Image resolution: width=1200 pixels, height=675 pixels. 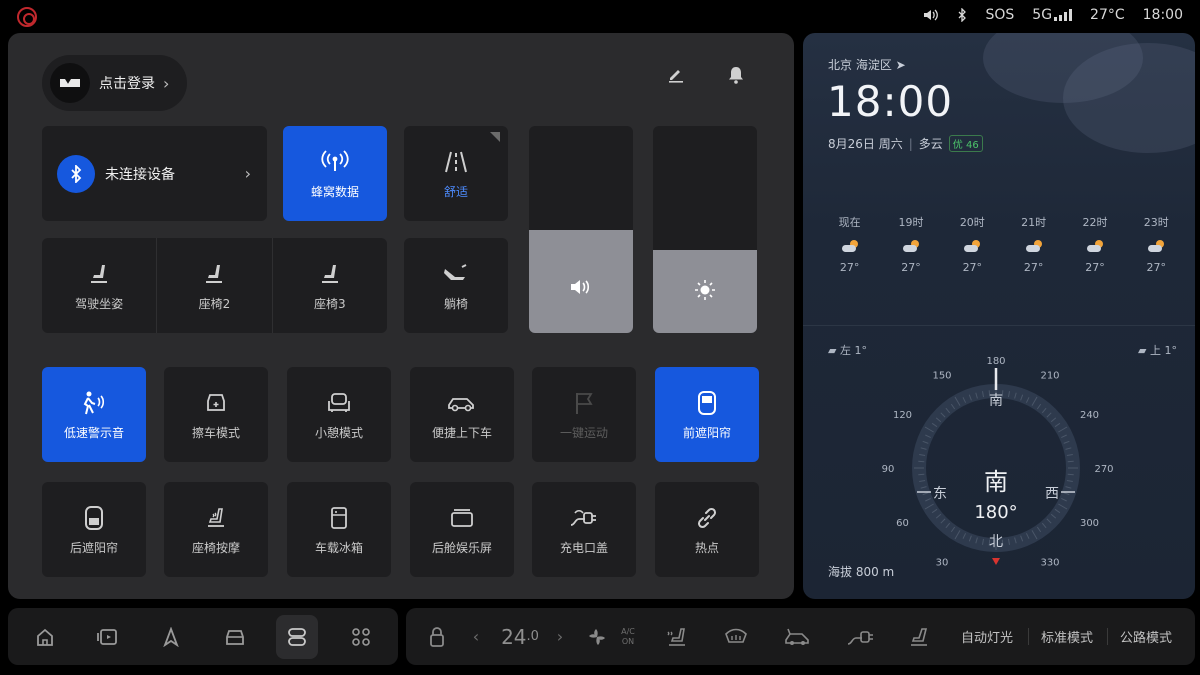 I want to click on temperature-display: 24.0, so click(x=520, y=636).